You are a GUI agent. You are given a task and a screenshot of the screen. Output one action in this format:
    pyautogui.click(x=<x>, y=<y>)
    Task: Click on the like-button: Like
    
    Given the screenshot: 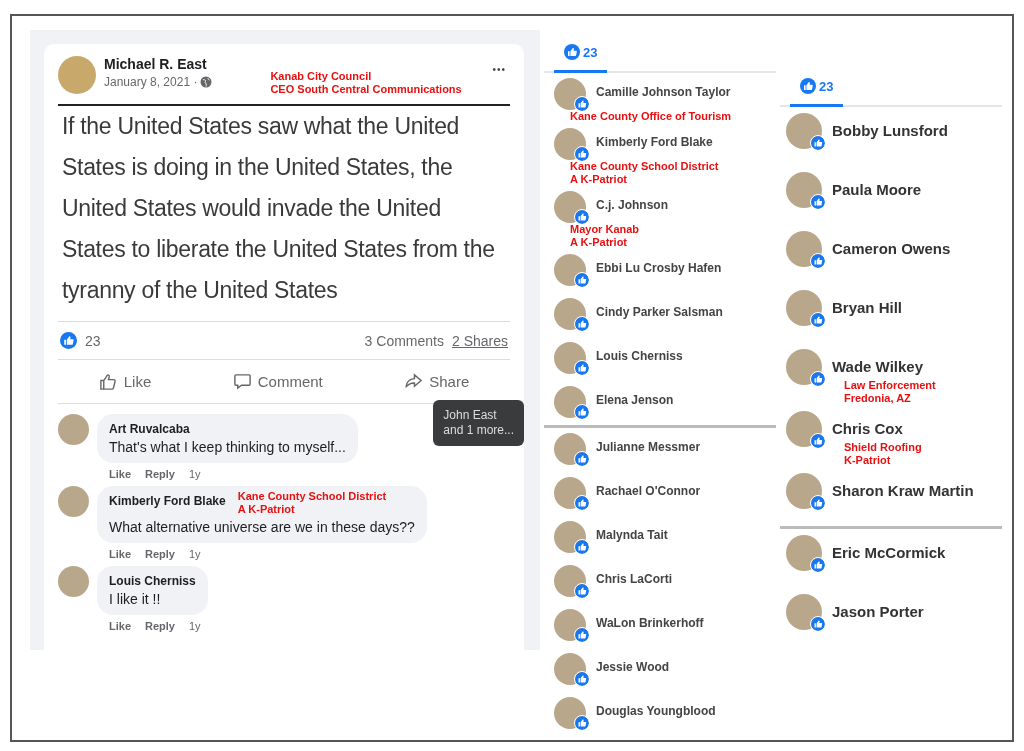 What is the action you would take?
    pyautogui.click(x=125, y=381)
    